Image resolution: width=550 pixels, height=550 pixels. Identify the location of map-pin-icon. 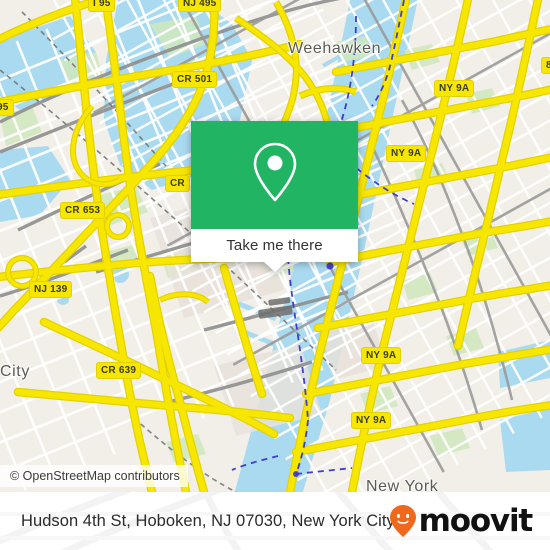
(275, 175).